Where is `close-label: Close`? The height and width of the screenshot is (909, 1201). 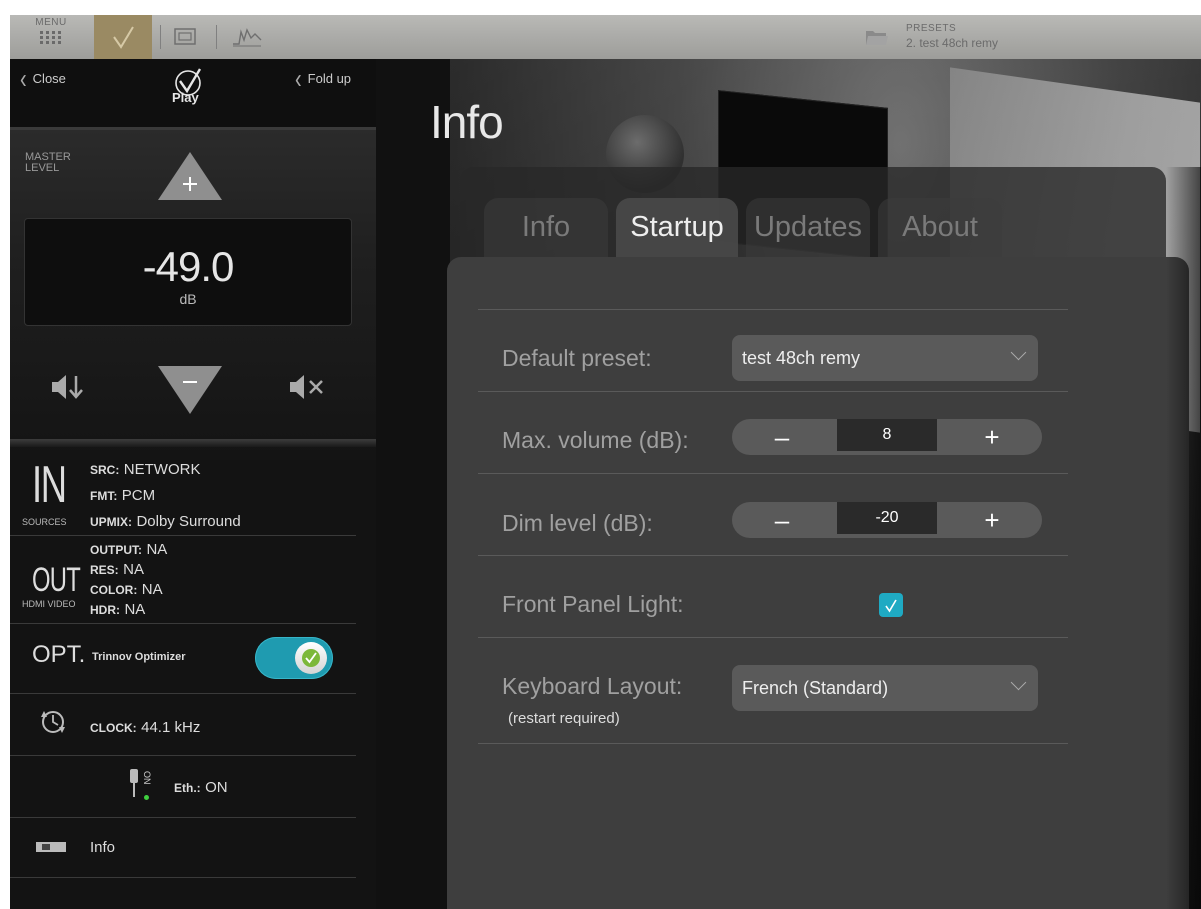
close-label: Close is located at coordinates (49, 78).